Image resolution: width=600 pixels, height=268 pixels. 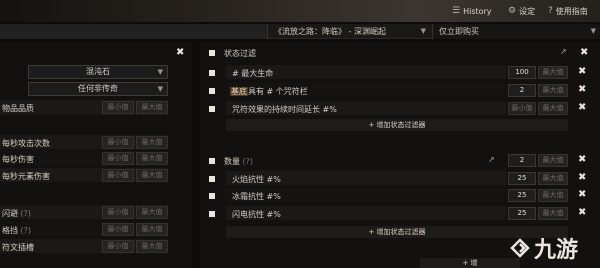 I want to click on filter-label: 冰霜抗性 #%, so click(x=256, y=196).